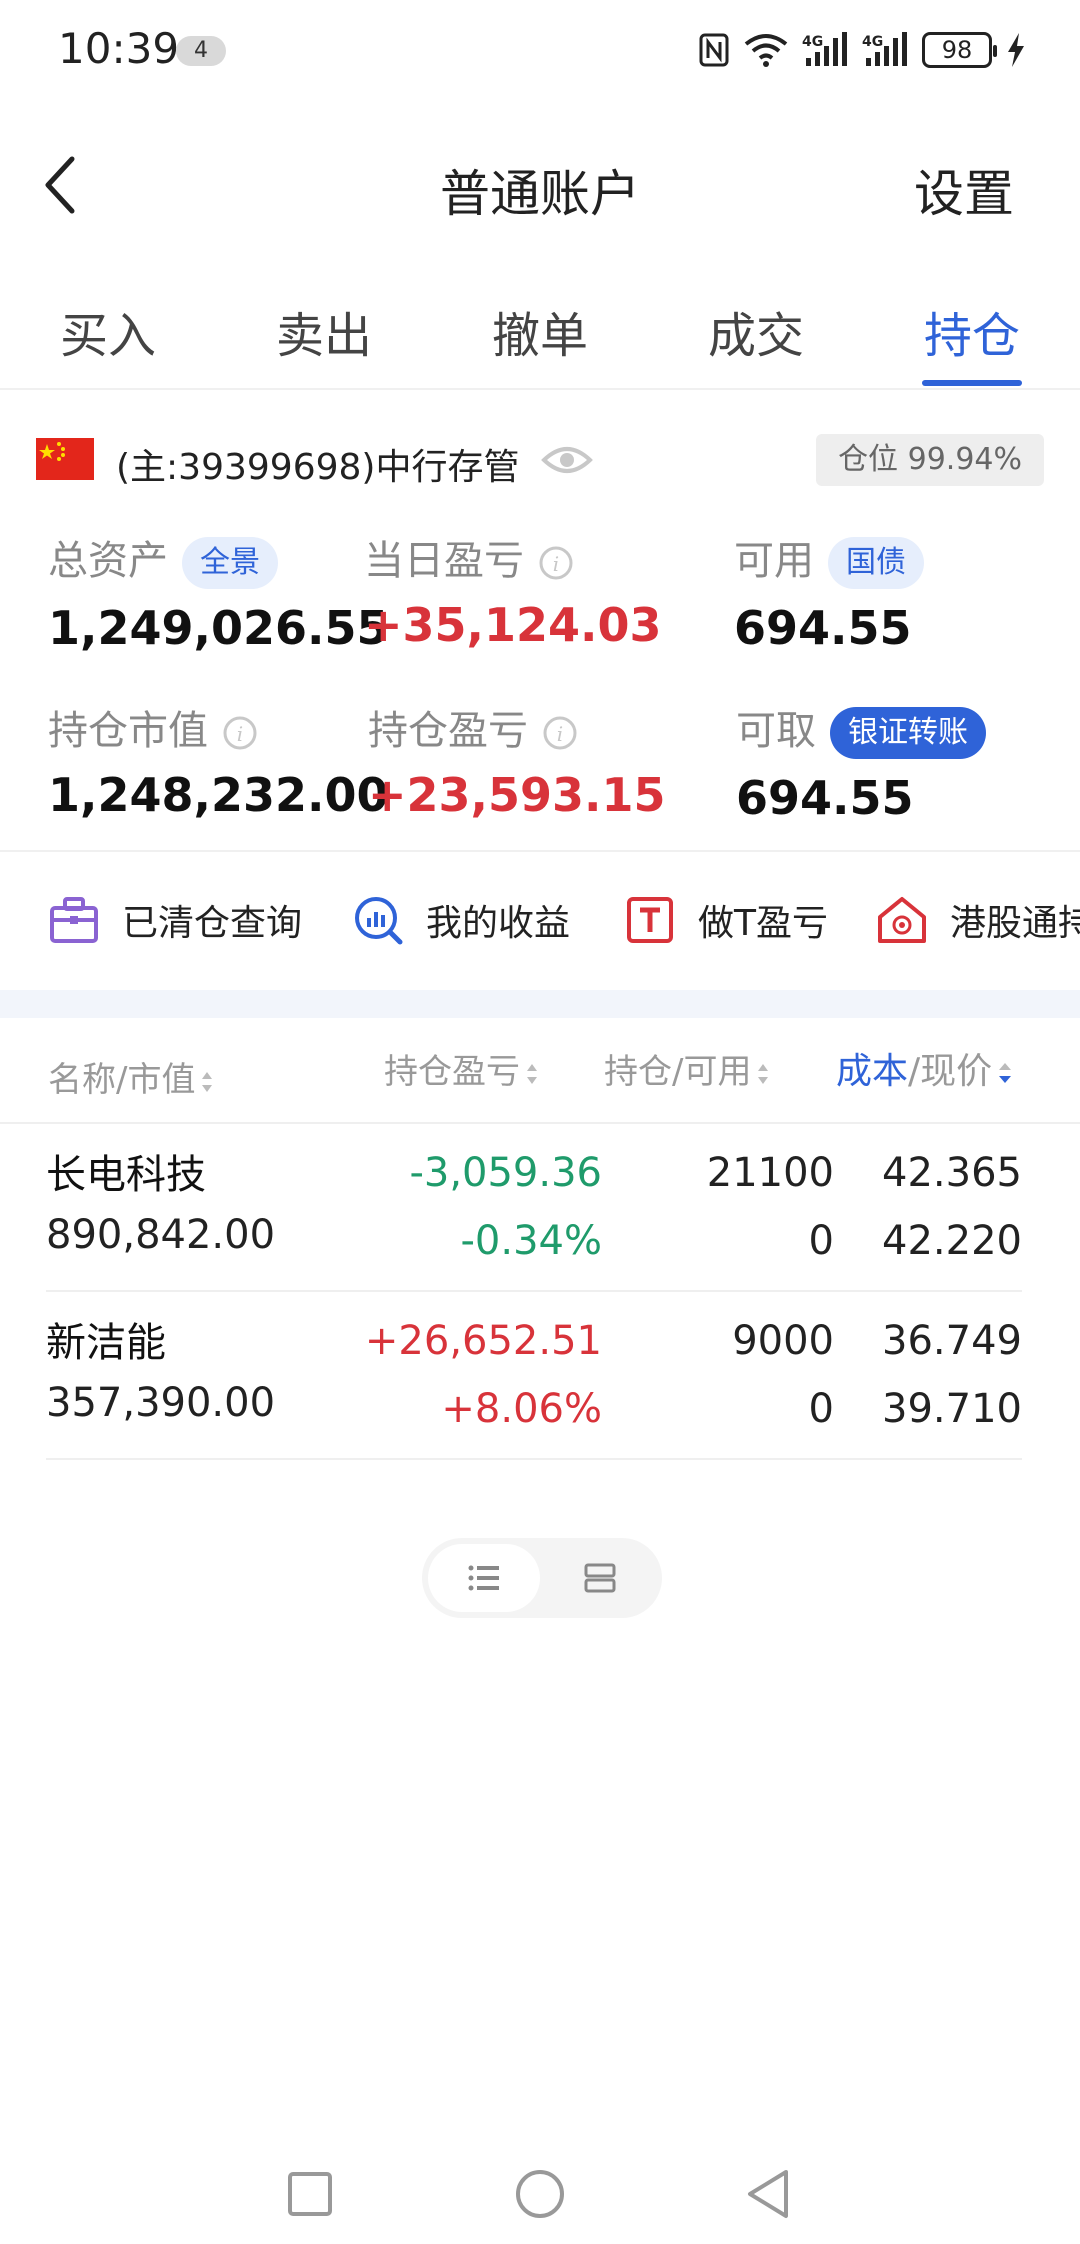  I want to click on quick-link-hk-connect: 港股通持, so click(978, 920).